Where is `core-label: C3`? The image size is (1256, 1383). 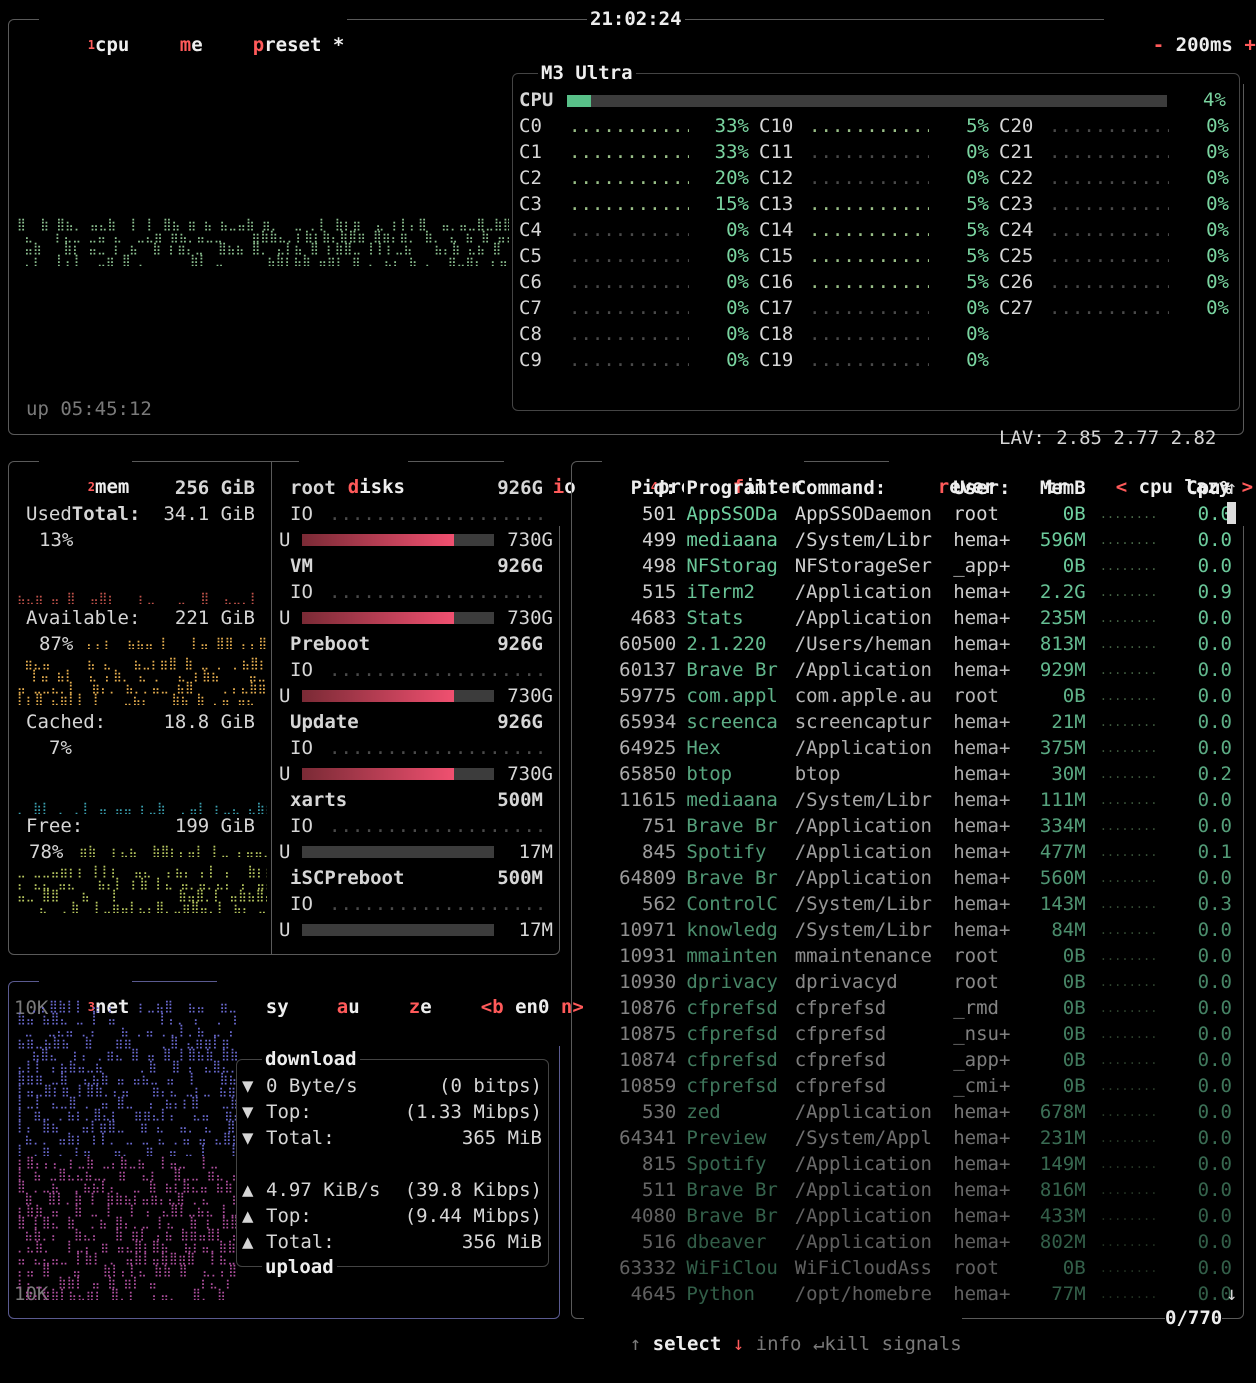 core-label: C3 is located at coordinates (530, 204).